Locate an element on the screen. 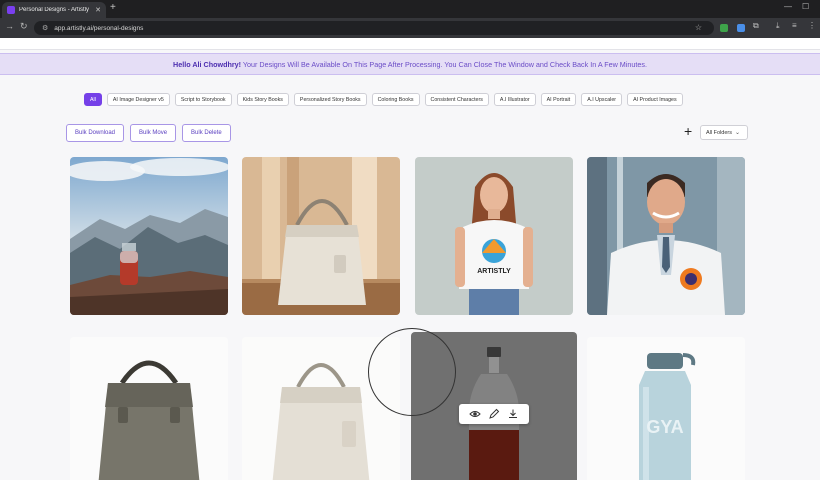 The width and height of the screenshot is (820, 480). banner-greeting: Hello Ali Chowdhry! is located at coordinates (207, 64).